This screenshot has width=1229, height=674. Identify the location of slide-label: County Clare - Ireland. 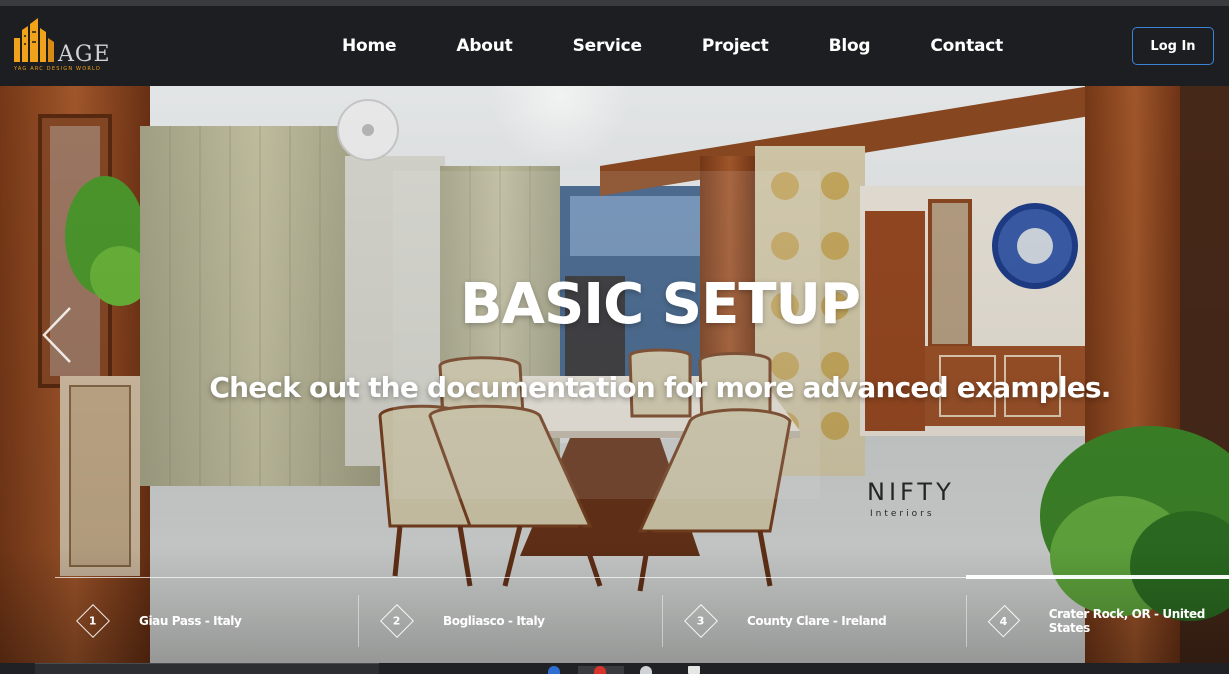
(817, 621).